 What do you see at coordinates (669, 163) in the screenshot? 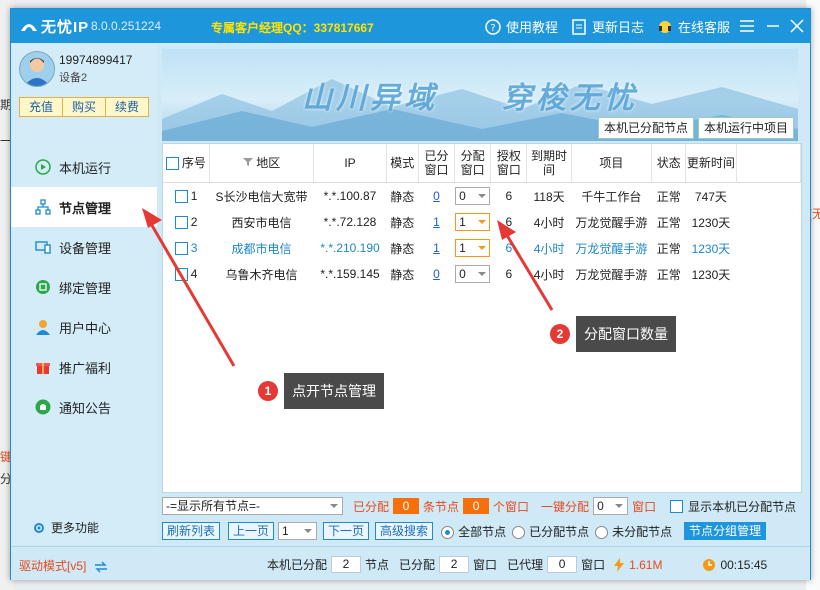
I see `header-status: 状态` at bounding box center [669, 163].